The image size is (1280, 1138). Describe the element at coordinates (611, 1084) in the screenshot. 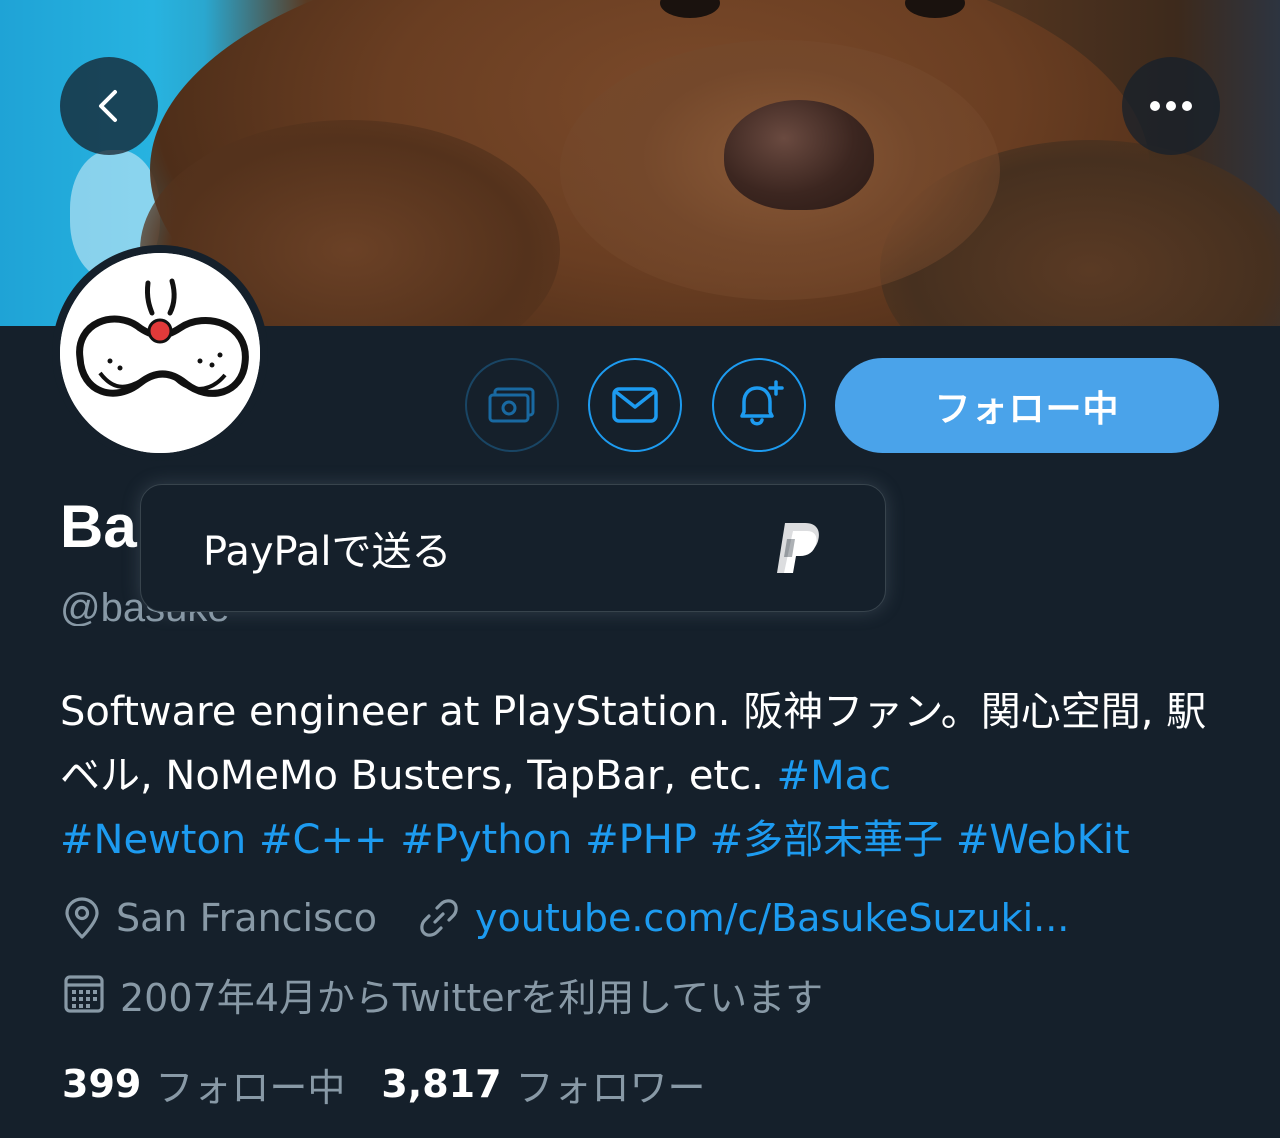

I see `followers-label: フォロワー` at that location.